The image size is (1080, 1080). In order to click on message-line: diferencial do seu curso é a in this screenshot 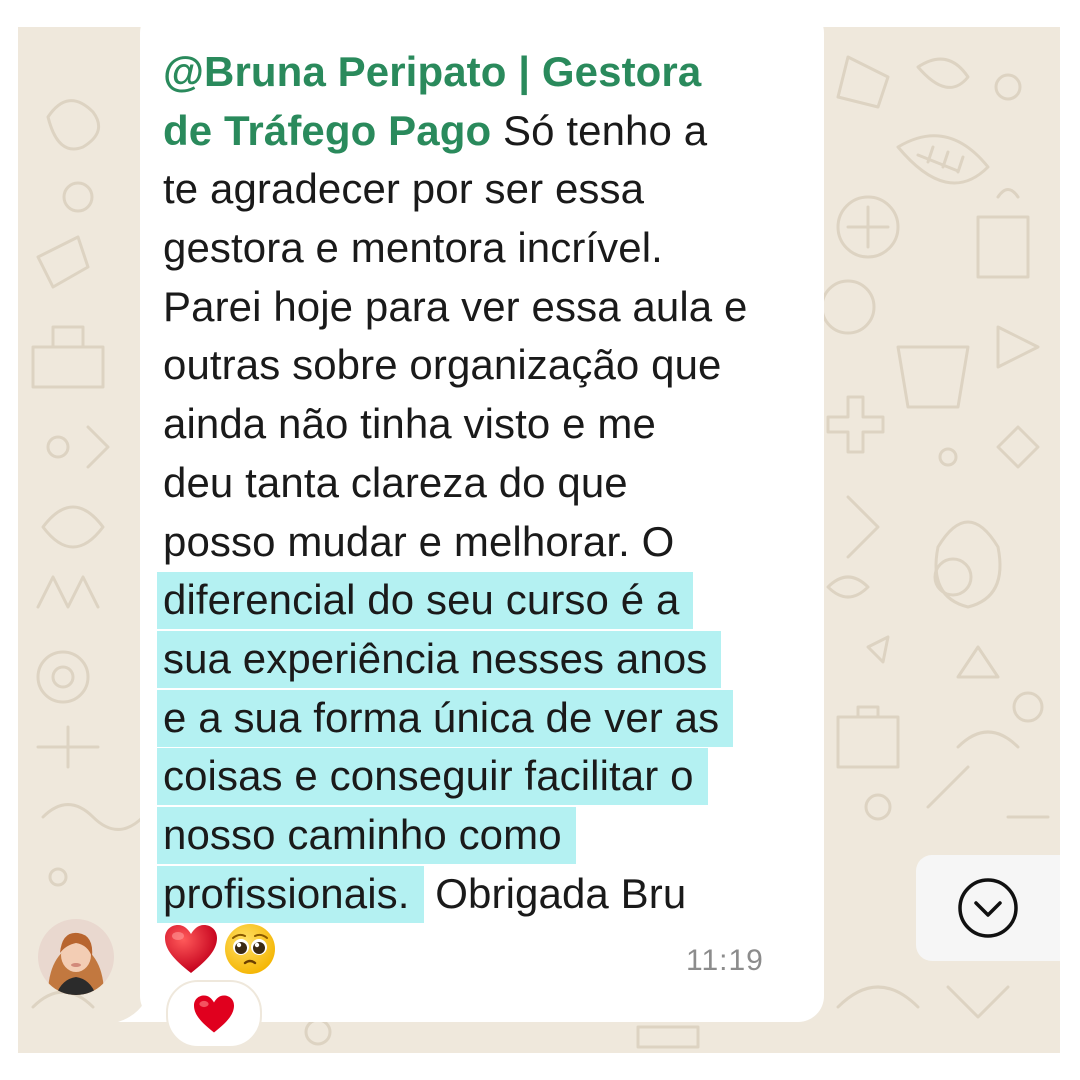, I will do `click(480, 600)`.